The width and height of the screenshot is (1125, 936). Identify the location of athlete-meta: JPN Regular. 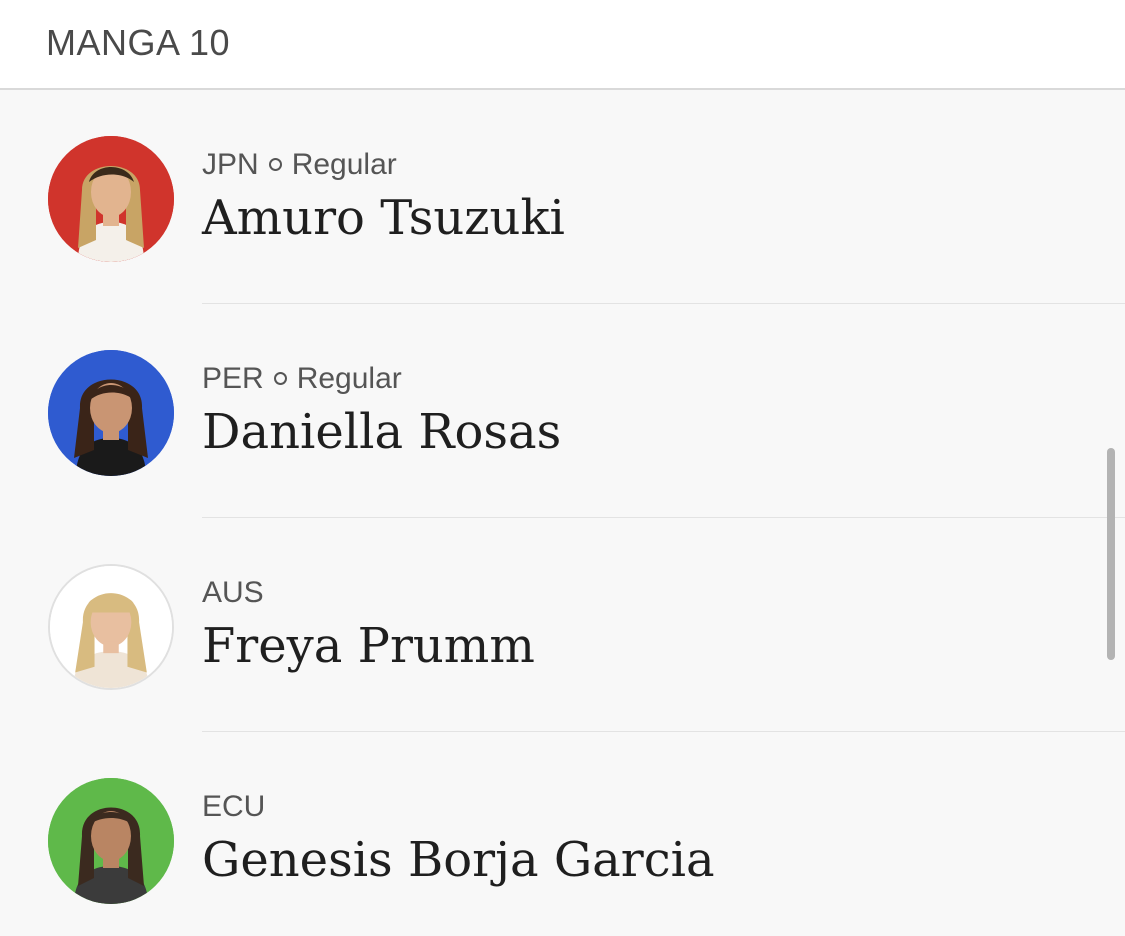
(299, 165).